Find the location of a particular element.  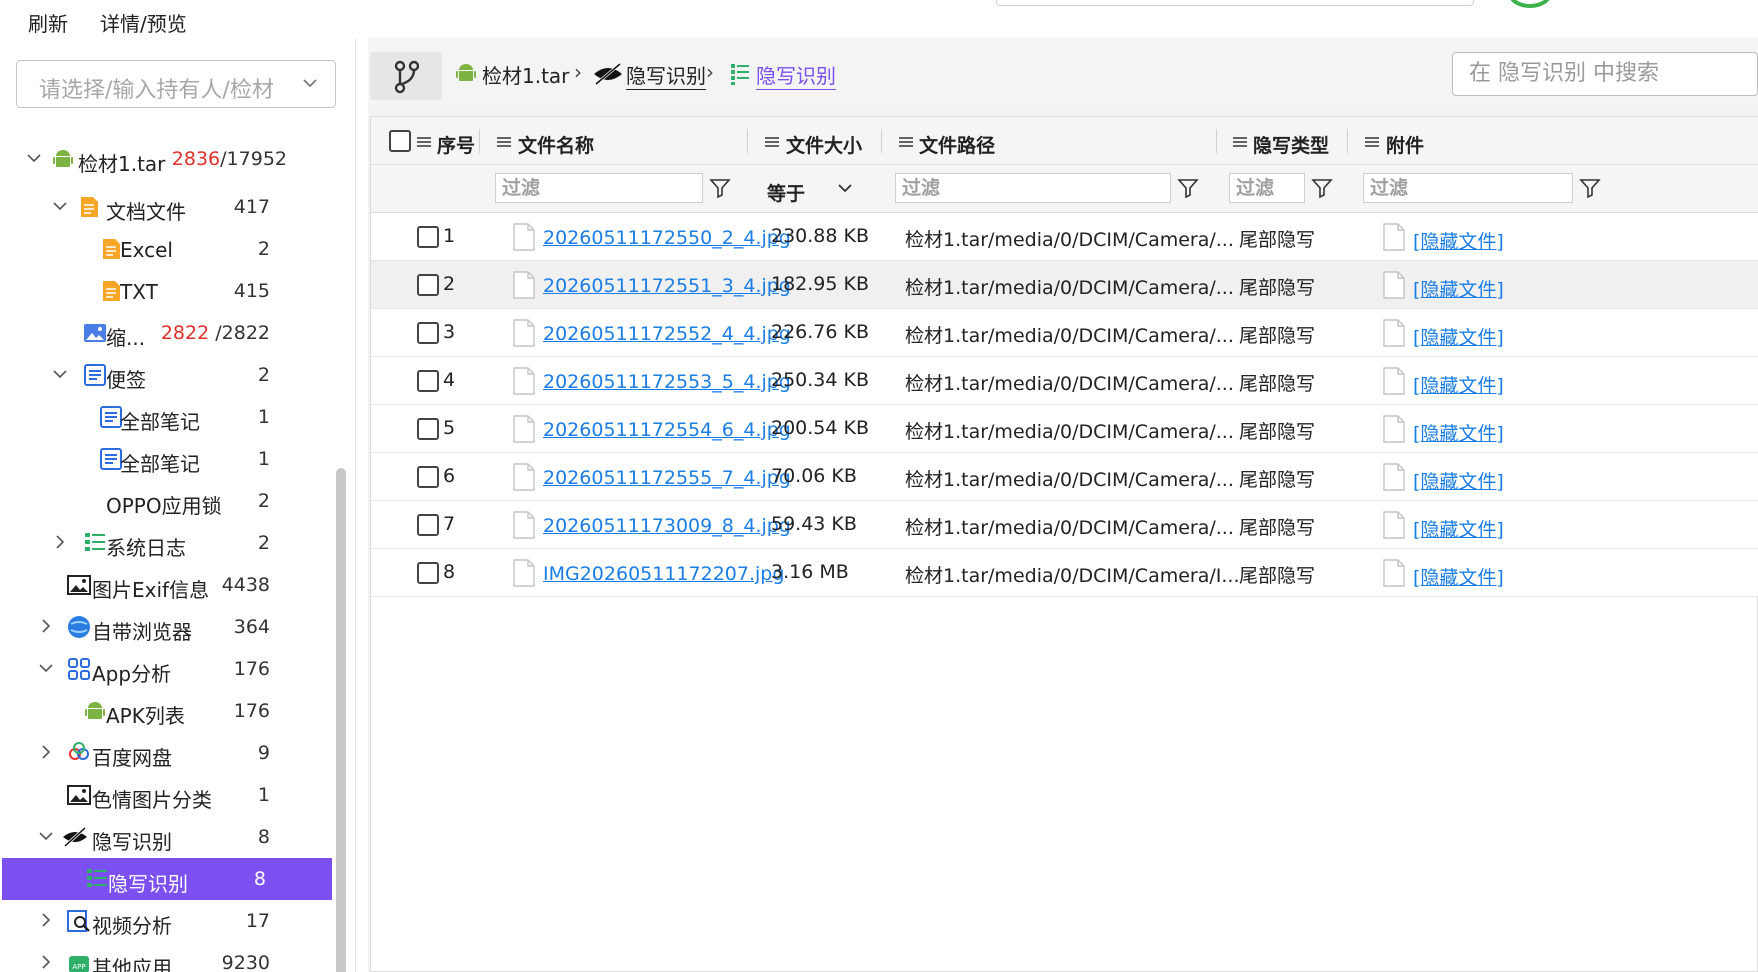

path-filter-input is located at coordinates (1033, 188).